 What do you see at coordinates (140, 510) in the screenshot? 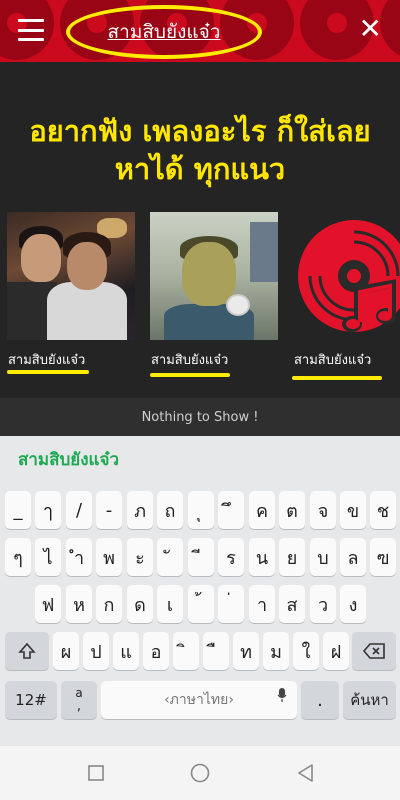
I see `key: ภ` at bounding box center [140, 510].